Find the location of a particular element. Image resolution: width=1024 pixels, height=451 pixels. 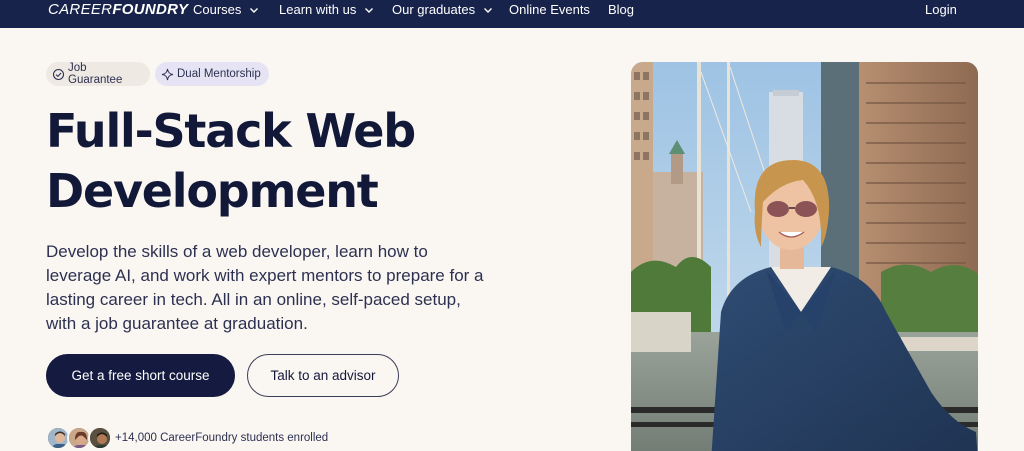

login-label: Login is located at coordinates (941, 9).